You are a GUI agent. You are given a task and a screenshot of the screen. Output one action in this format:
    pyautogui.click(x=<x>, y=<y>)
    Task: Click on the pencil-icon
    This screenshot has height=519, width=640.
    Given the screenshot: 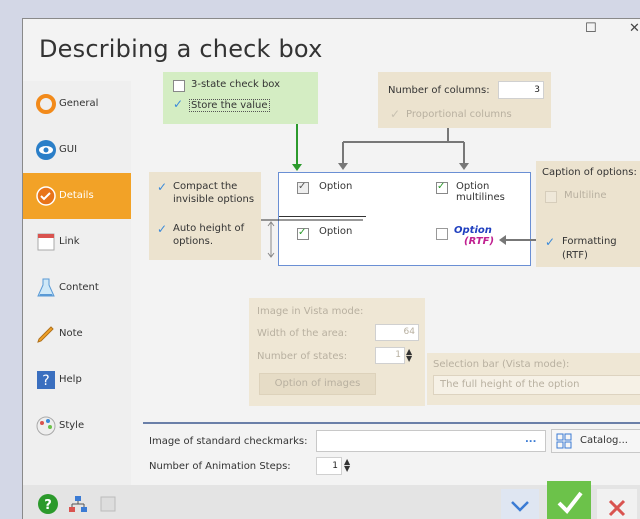 What is the action you would take?
    pyautogui.click(x=45, y=334)
    